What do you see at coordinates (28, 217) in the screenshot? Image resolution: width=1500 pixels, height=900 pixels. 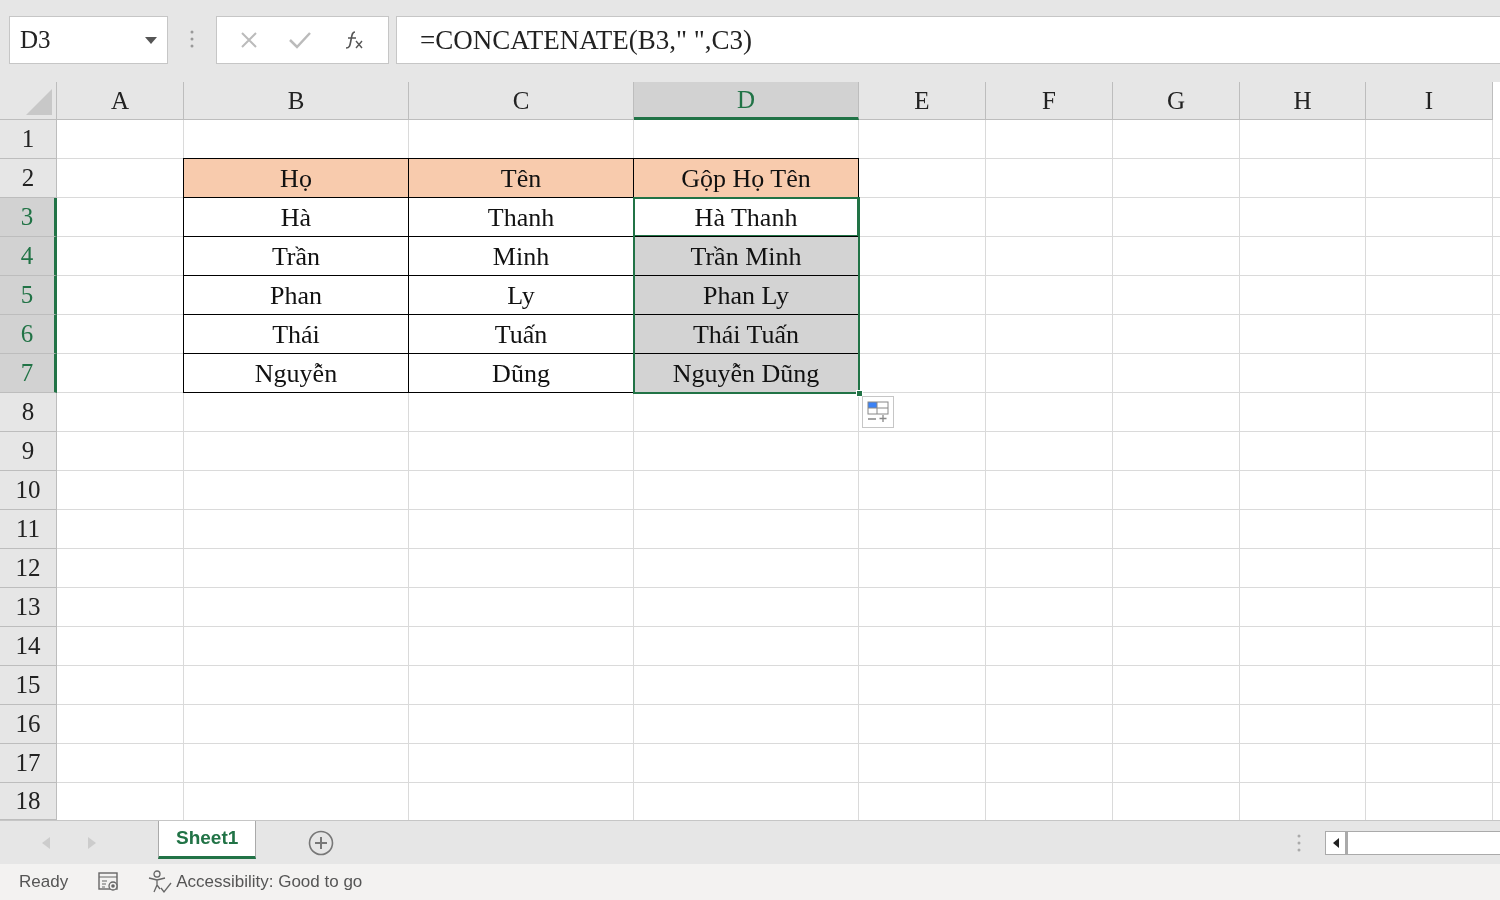 I see `row-header: 3` at bounding box center [28, 217].